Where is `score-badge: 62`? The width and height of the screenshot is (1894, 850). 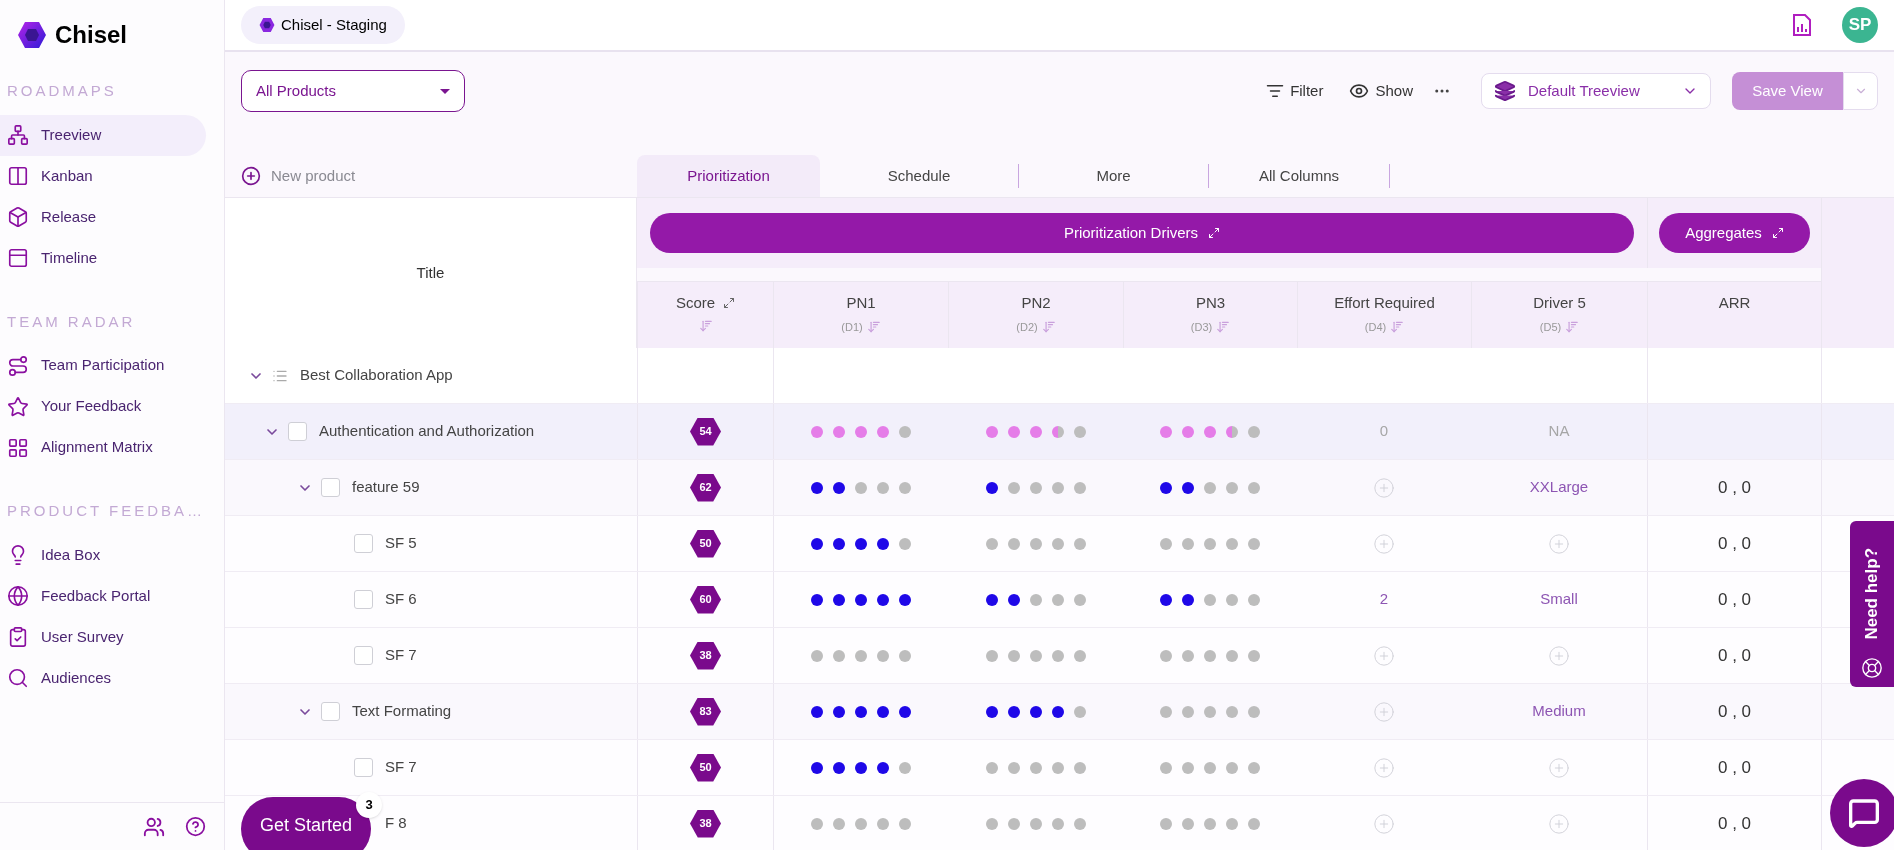 score-badge: 62 is located at coordinates (705, 487).